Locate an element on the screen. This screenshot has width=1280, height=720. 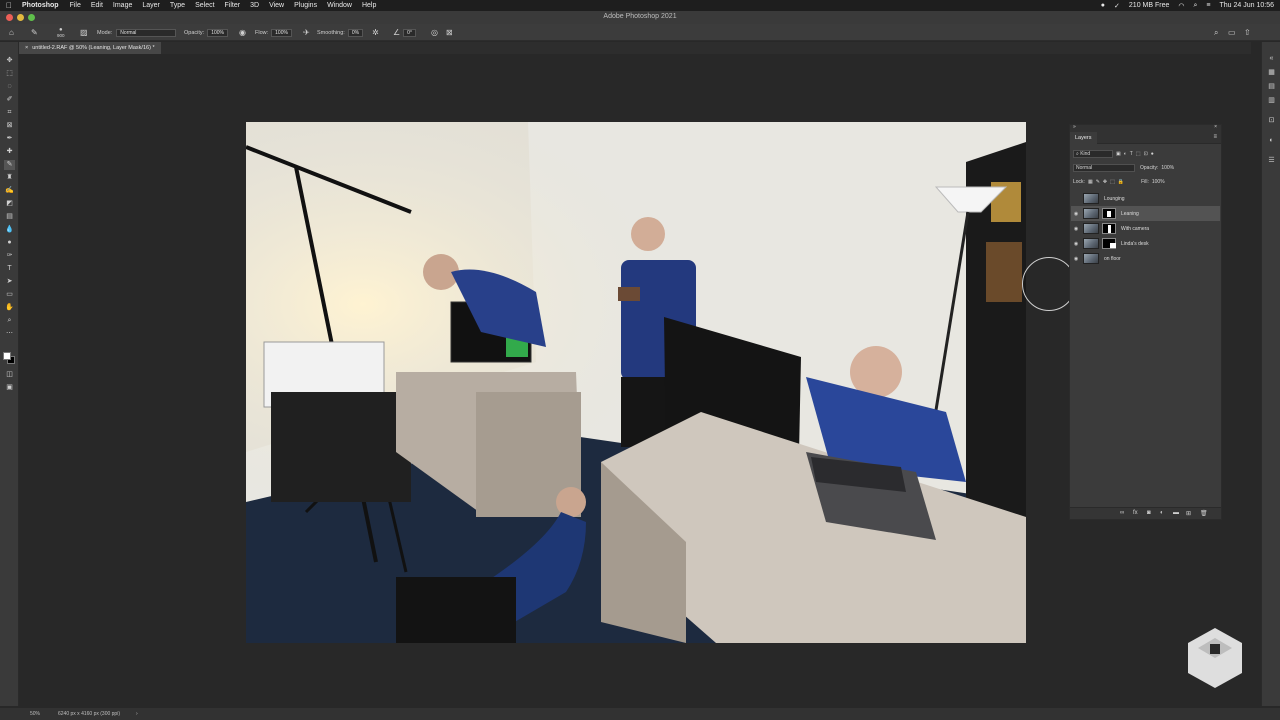
gradients-panel-icon: ▥ is located at coordinates (1271, 100).